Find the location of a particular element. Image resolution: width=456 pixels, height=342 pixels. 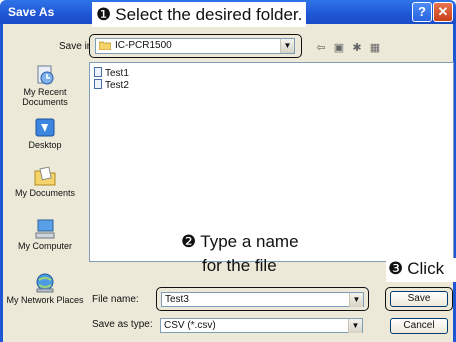

place-my-computer: My Computer is located at coordinates (45, 234).